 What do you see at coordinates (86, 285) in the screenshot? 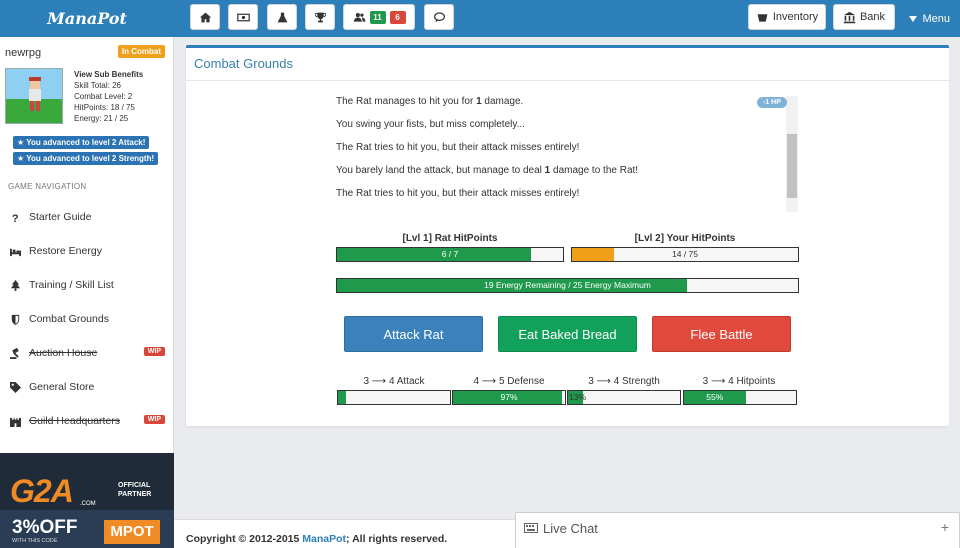
I see `nav-item-training: Training / Skill List` at bounding box center [86, 285].